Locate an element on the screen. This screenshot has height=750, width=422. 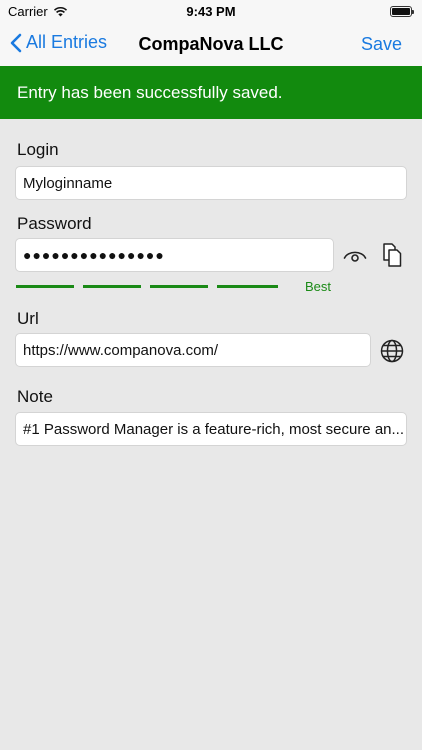
save-button: Save is located at coordinates (381, 44).